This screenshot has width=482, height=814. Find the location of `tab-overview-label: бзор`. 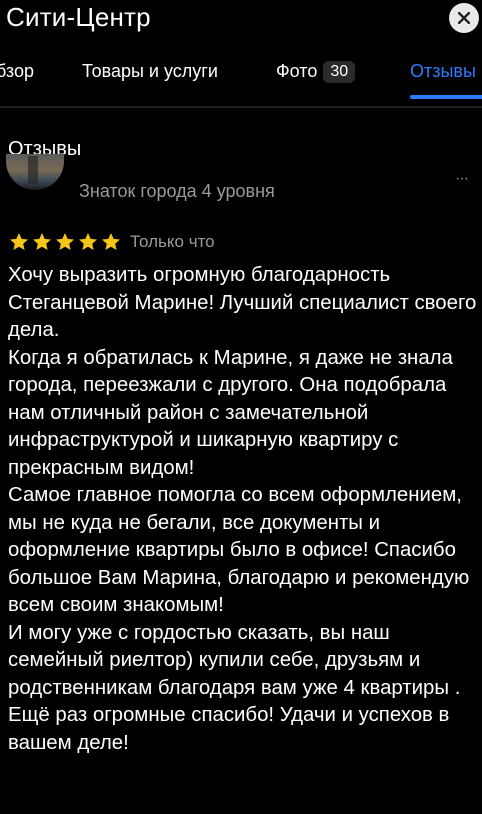

tab-overview-label: бзор is located at coordinates (17, 71).